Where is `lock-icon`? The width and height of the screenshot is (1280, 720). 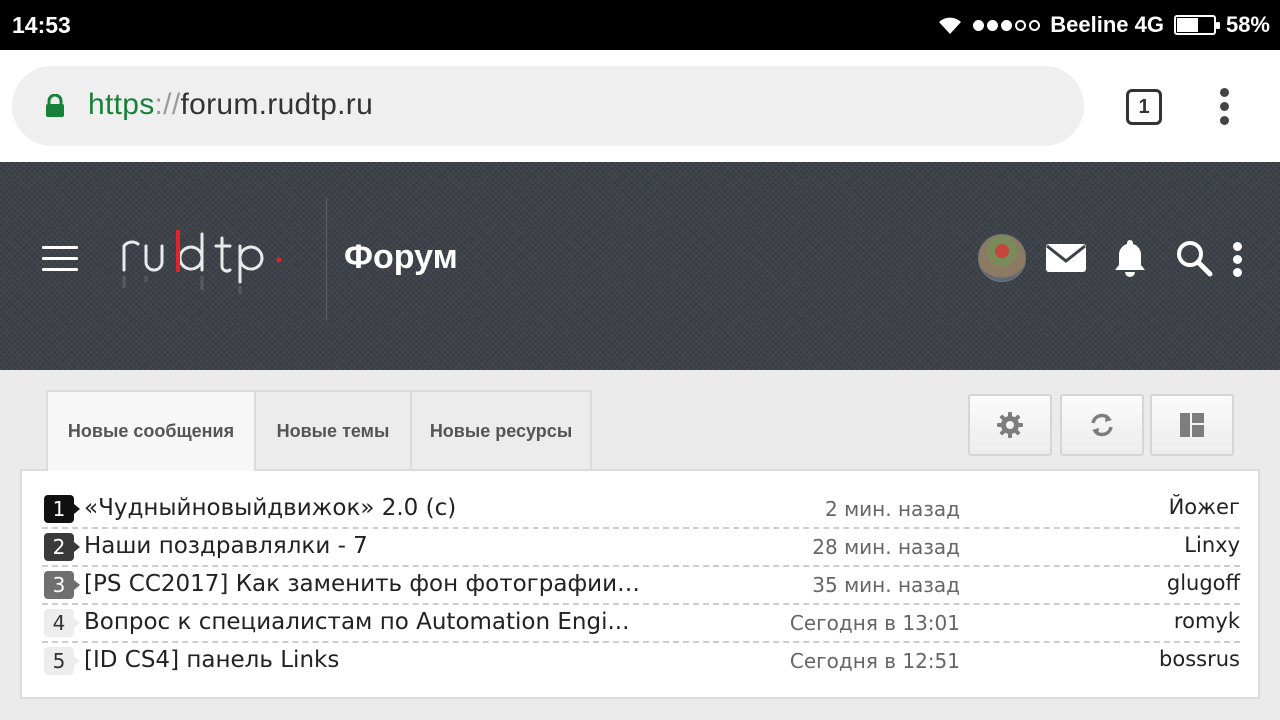 lock-icon is located at coordinates (55, 105).